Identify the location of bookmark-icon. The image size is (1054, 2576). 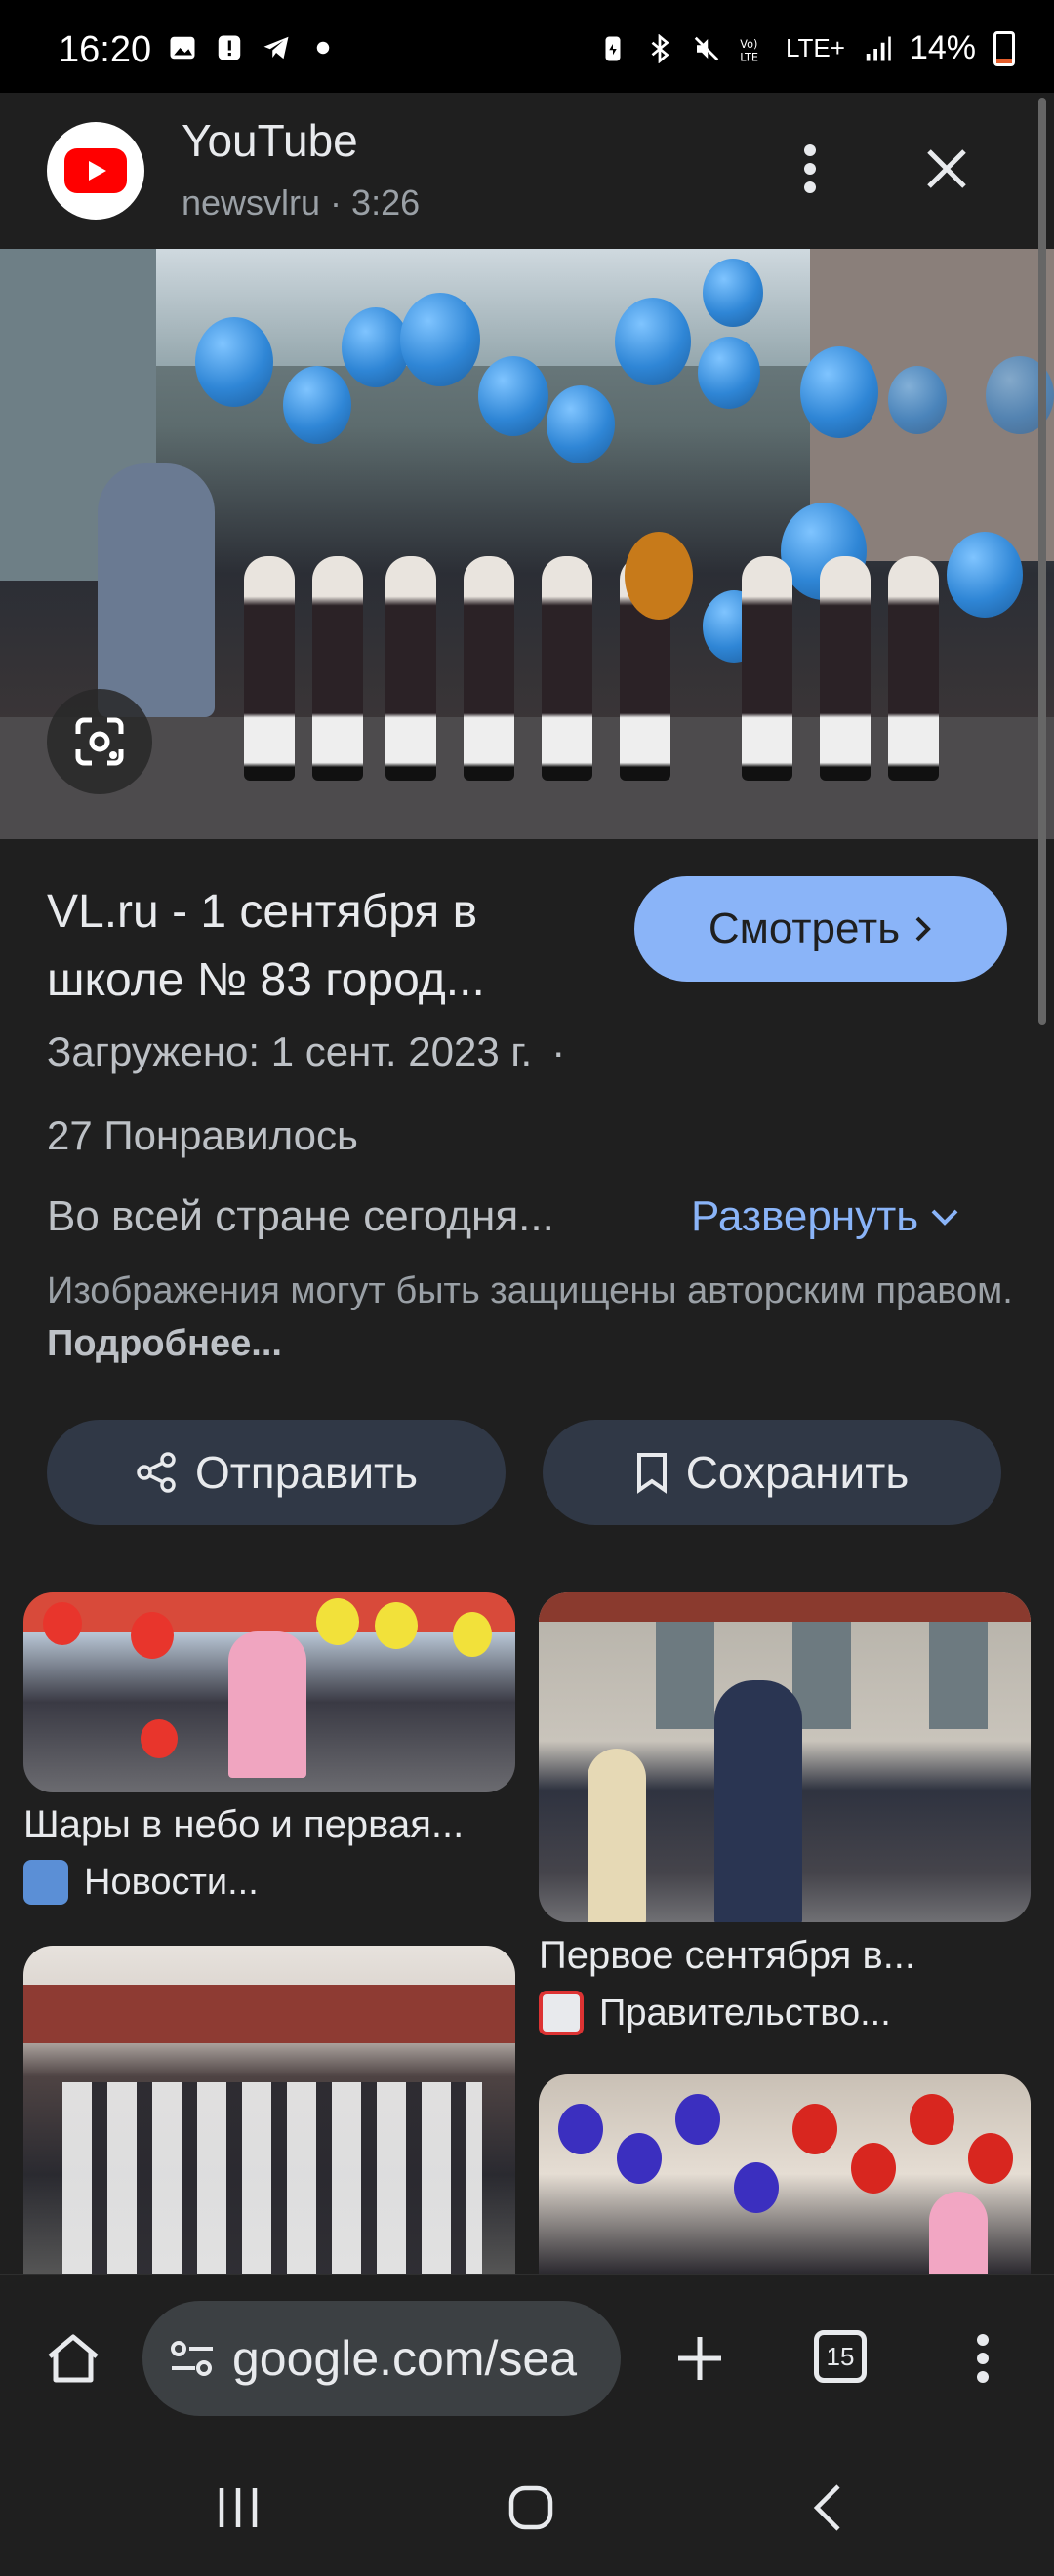
(652, 1473).